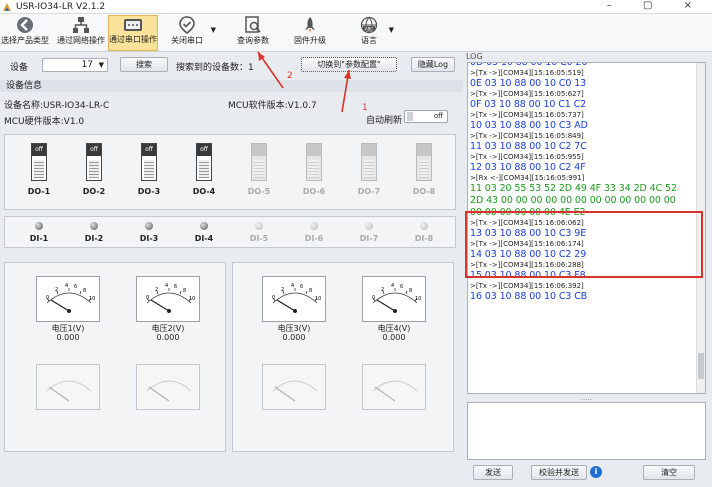 The height and width of the screenshot is (487, 712). Describe the element at coordinates (304, 82) in the screenshot. I see `annotation-arrows` at that location.